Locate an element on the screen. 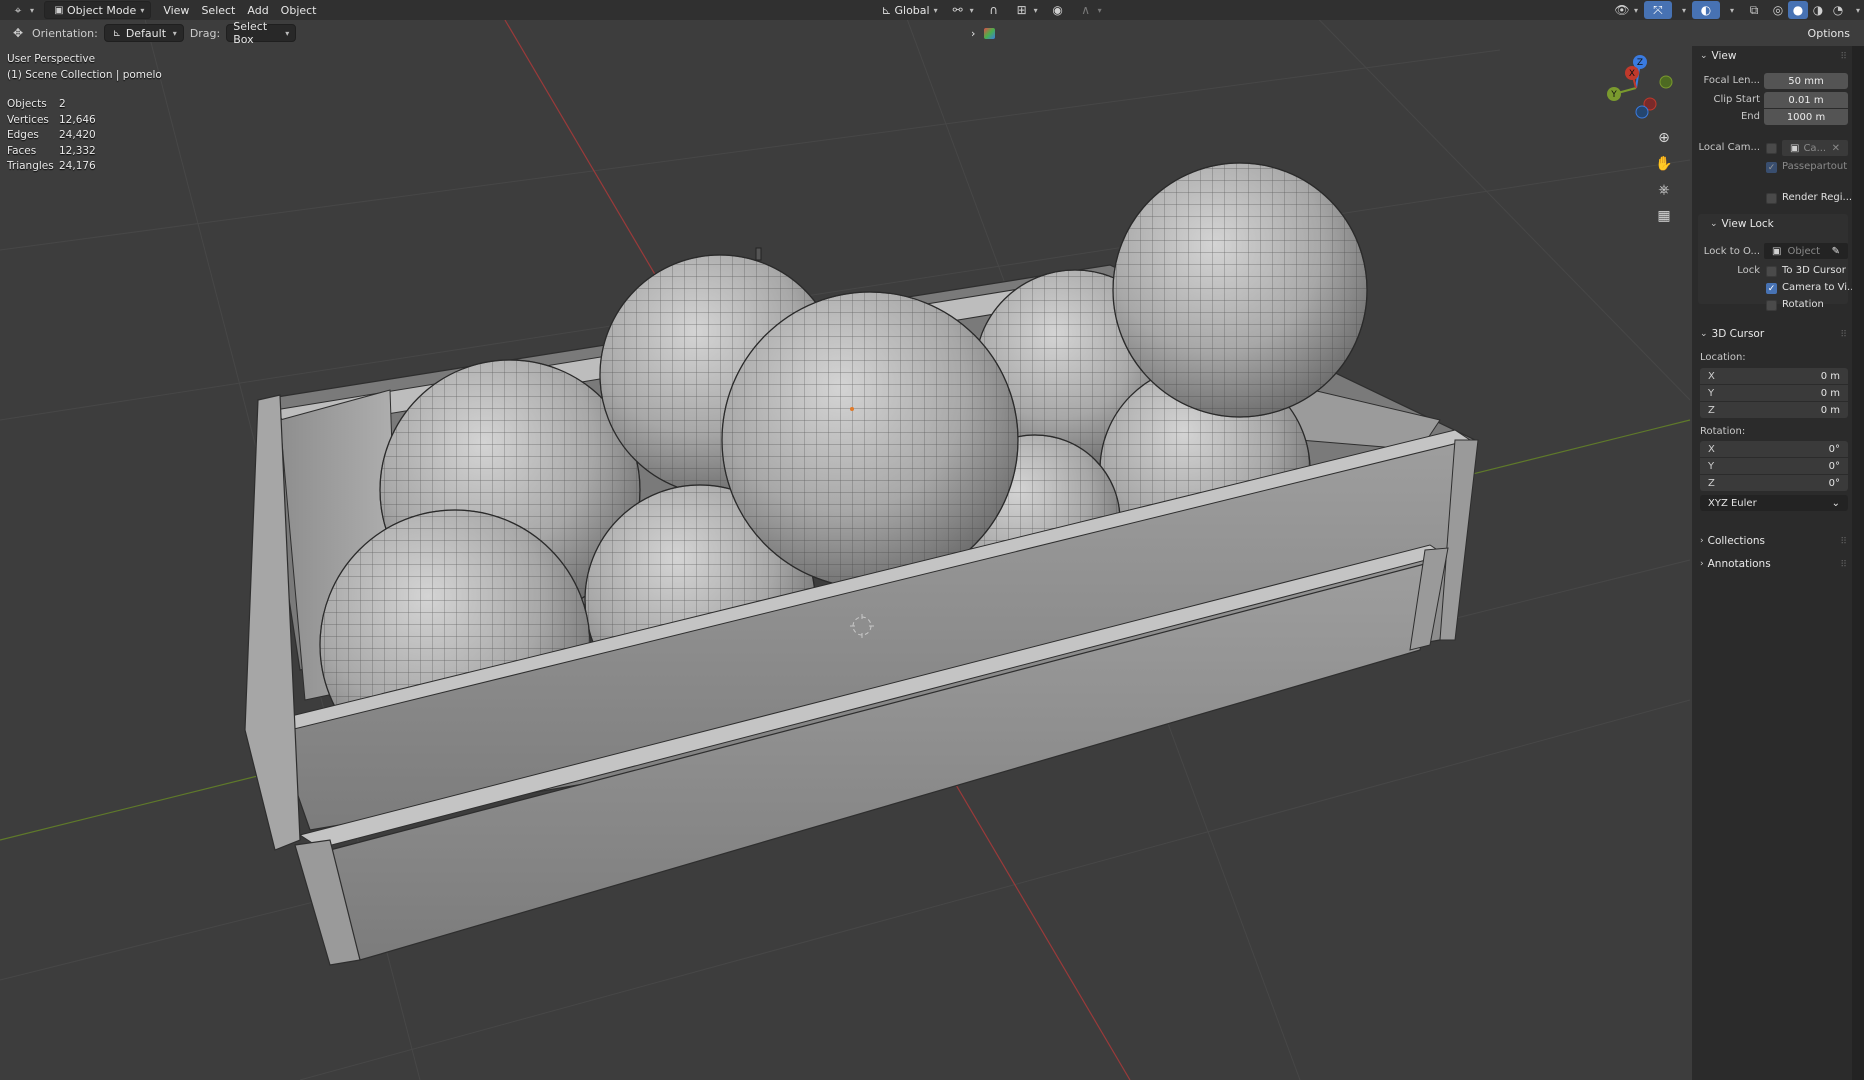 The image size is (1864, 1080). proportional-edit-toggle: ◉ is located at coordinates (1058, 10).